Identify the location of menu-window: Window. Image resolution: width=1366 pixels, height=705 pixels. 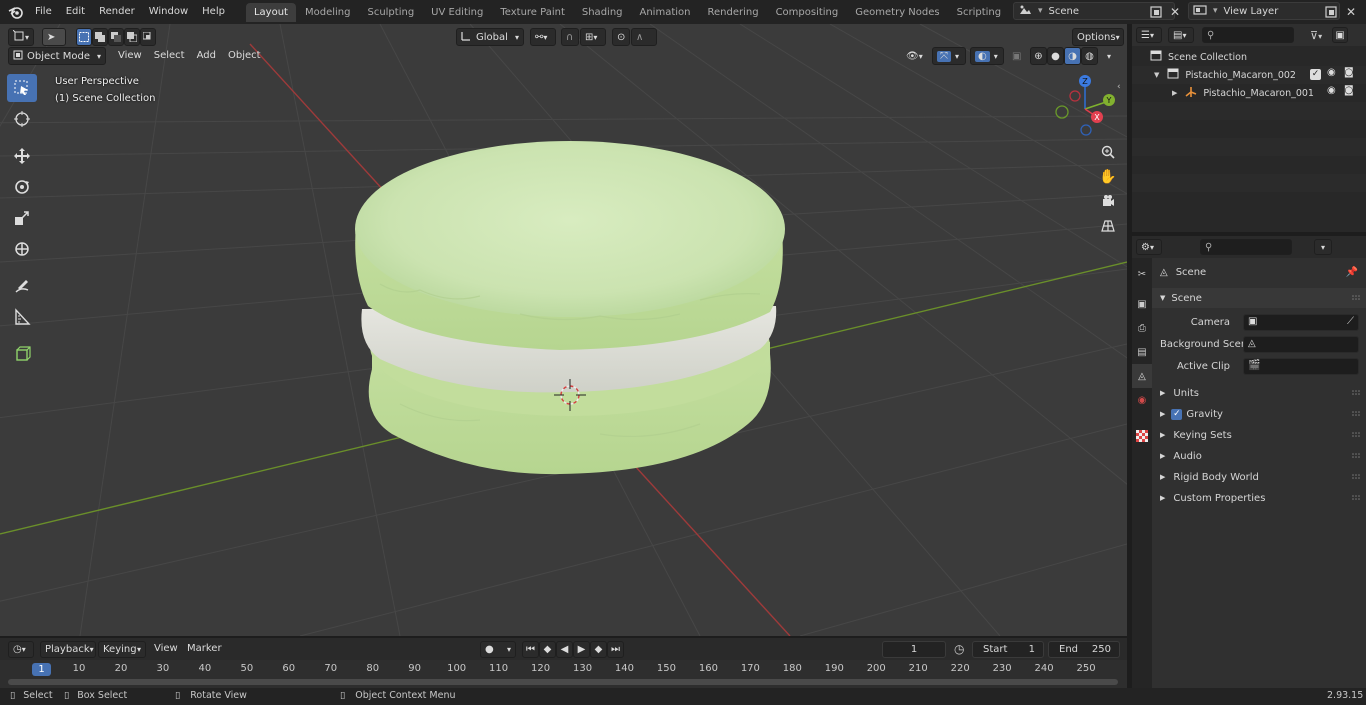
(168, 12).